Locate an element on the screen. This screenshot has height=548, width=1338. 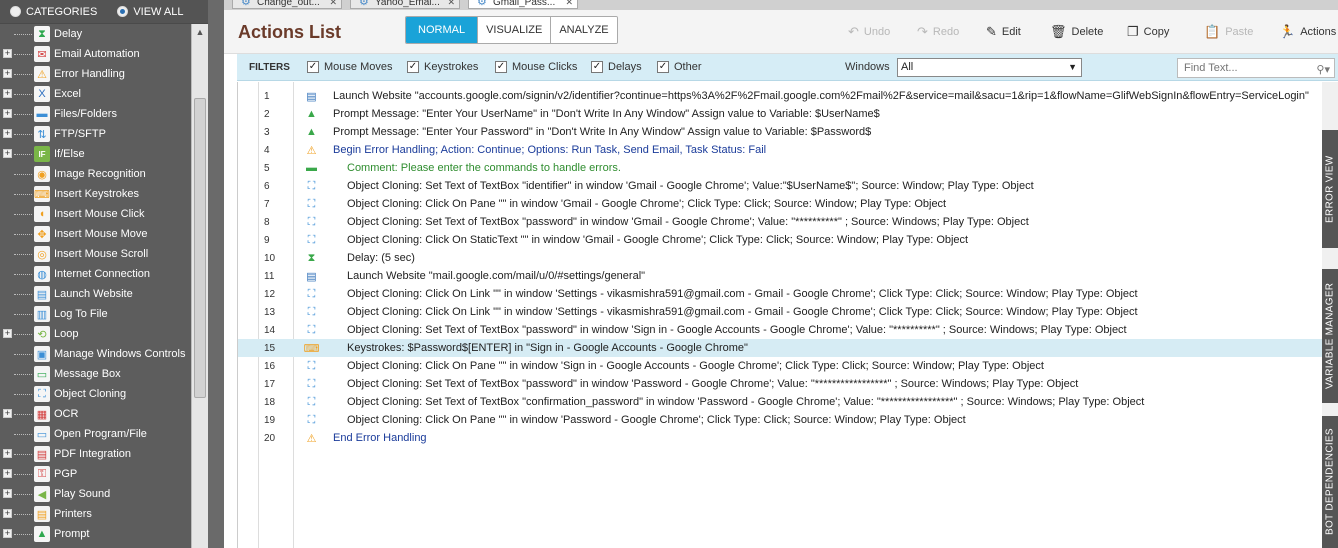
mode-normal-button: NORMAL is located at coordinates (442, 30).